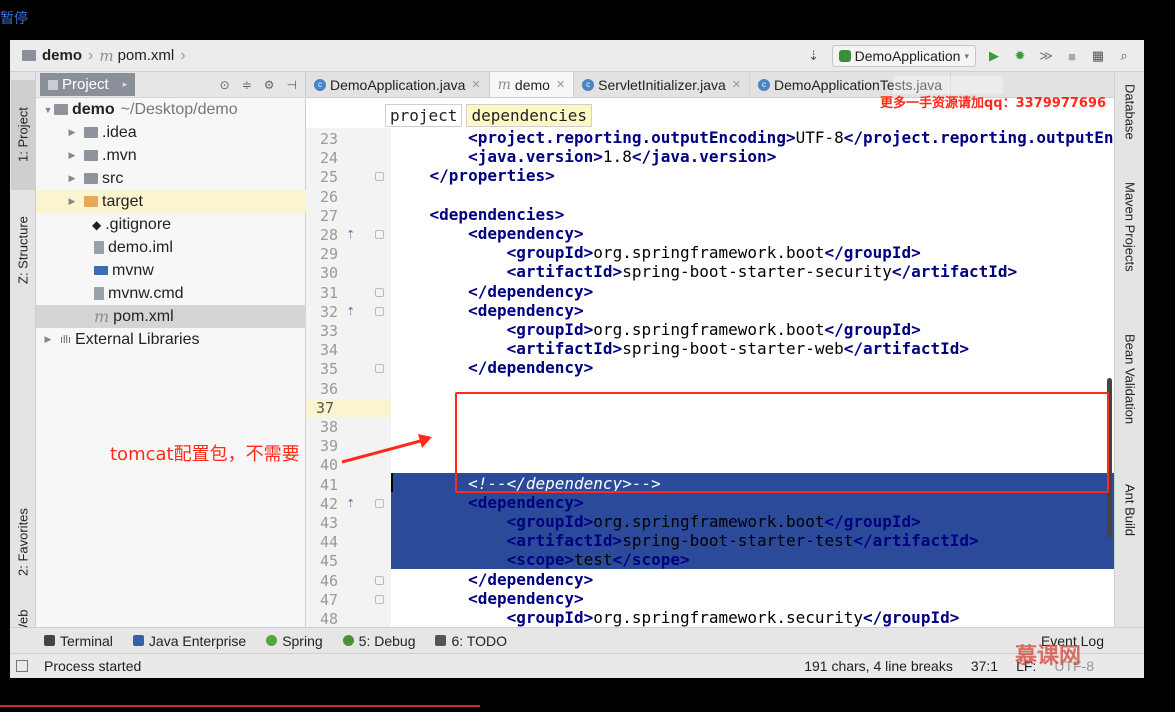 Image resolution: width=1175 pixels, height=712 pixels. What do you see at coordinates (328, 484) in the screenshot?
I see `line-number: 41` at bounding box center [328, 484].